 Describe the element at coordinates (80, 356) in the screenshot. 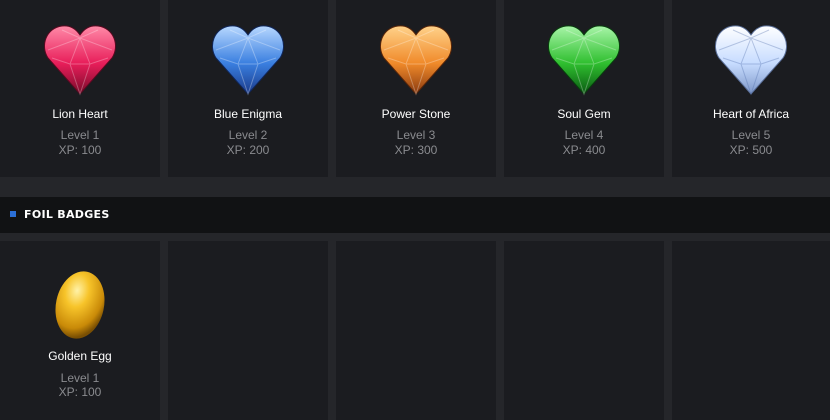

I see `badge-name: Golden Egg` at that location.